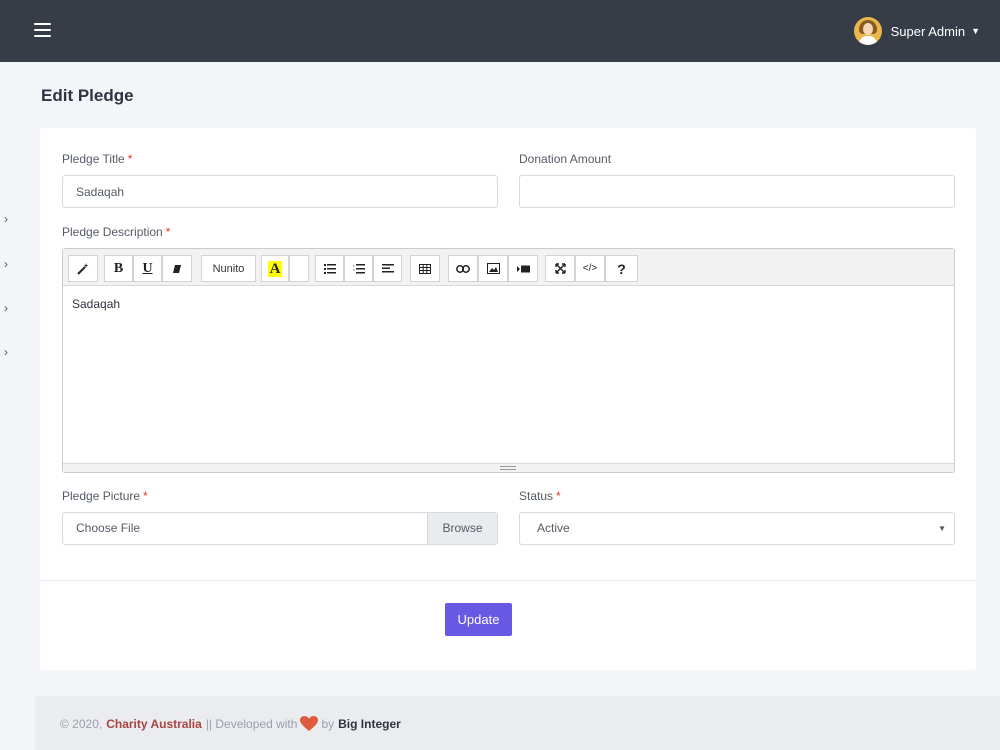  What do you see at coordinates (621, 268) in the screenshot?
I see `help-button: ?` at bounding box center [621, 268].